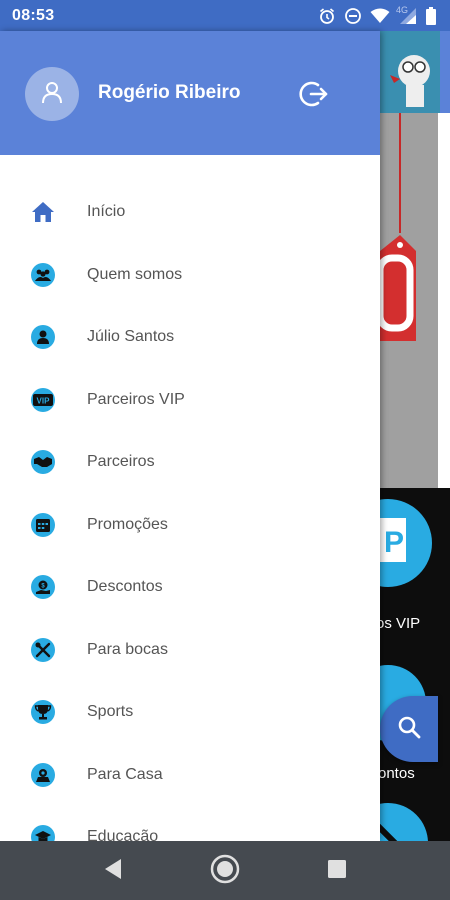  I want to click on menu-label: Educação, so click(123, 834).